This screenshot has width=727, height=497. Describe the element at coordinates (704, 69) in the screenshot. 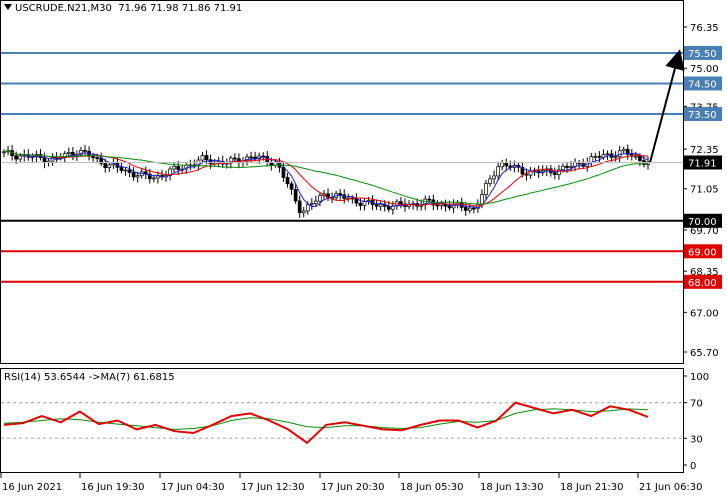

I see `price-tick-label: 75.00` at that location.